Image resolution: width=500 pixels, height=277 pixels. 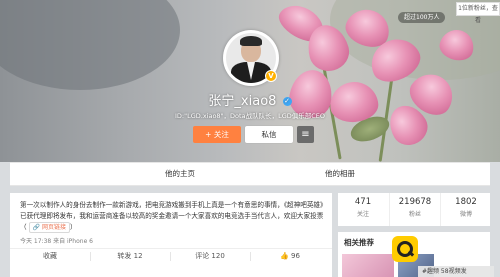 I want to click on profile-stats: 471 关注 219678 粉丝 1802 微博, so click(x=414, y=209).